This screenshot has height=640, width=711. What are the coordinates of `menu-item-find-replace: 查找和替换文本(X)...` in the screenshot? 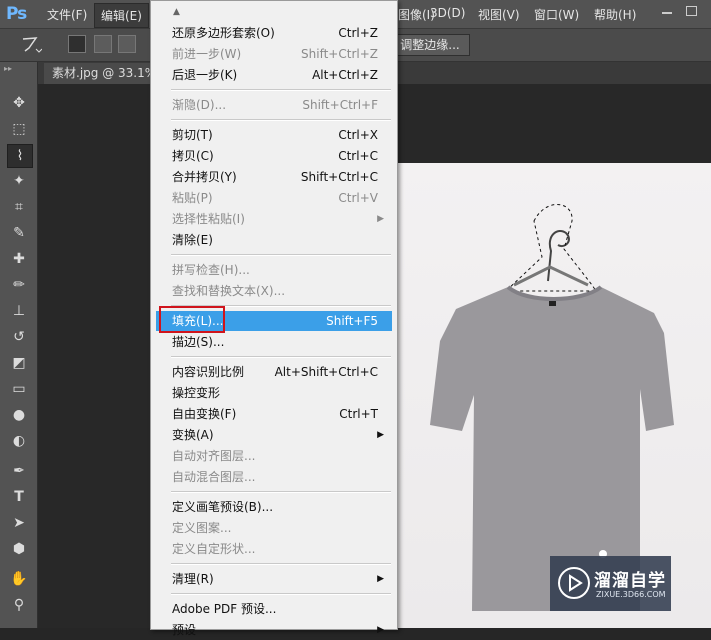 It's located at (274, 291).